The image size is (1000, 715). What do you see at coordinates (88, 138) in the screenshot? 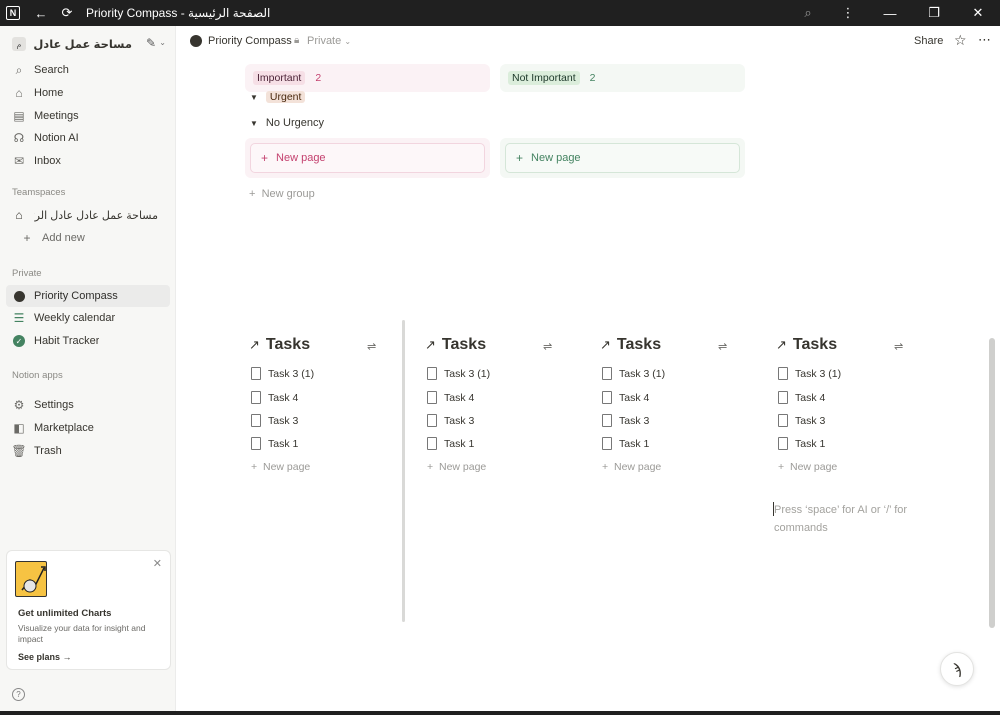
I see `sidebar-item-notion-ai: ☊ Notion AI` at bounding box center [88, 138].